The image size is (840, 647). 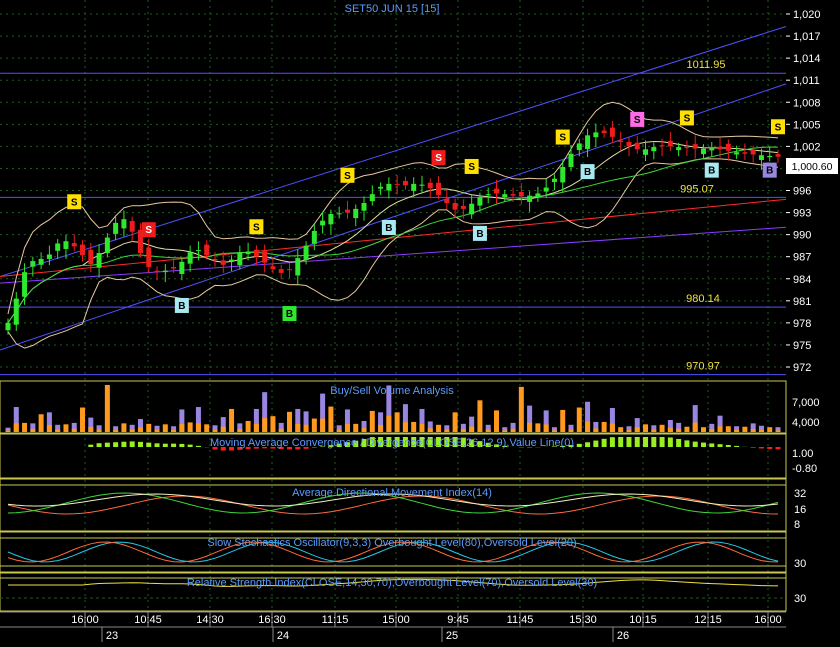 I want to click on adx-tick-16: 16, so click(x=800, y=510).